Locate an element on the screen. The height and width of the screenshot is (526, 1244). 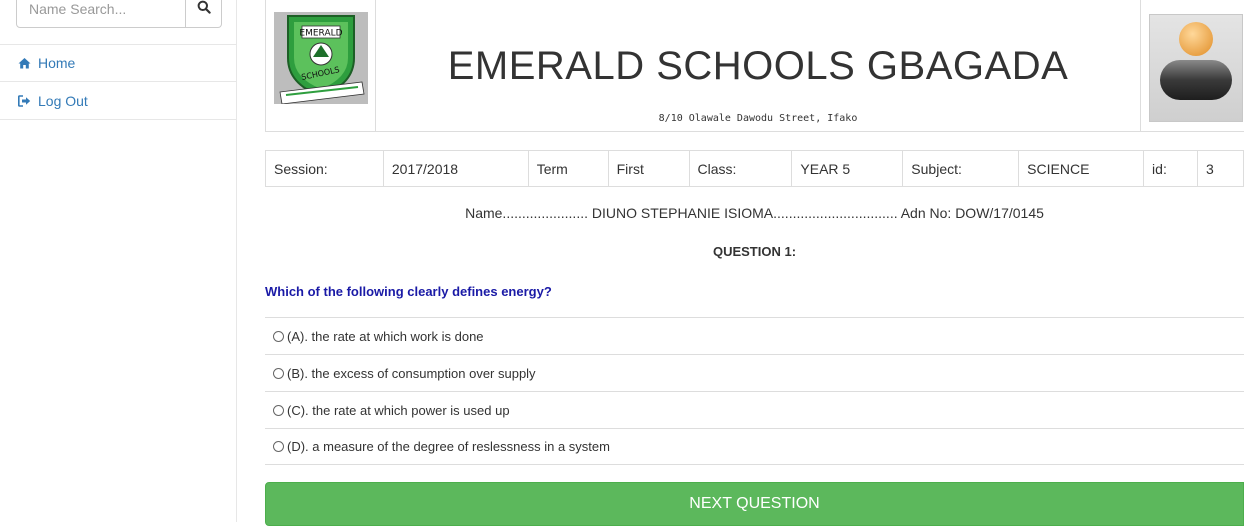
school-title: EMERALD SCHOOLS GBAGADA is located at coordinates (758, 66).